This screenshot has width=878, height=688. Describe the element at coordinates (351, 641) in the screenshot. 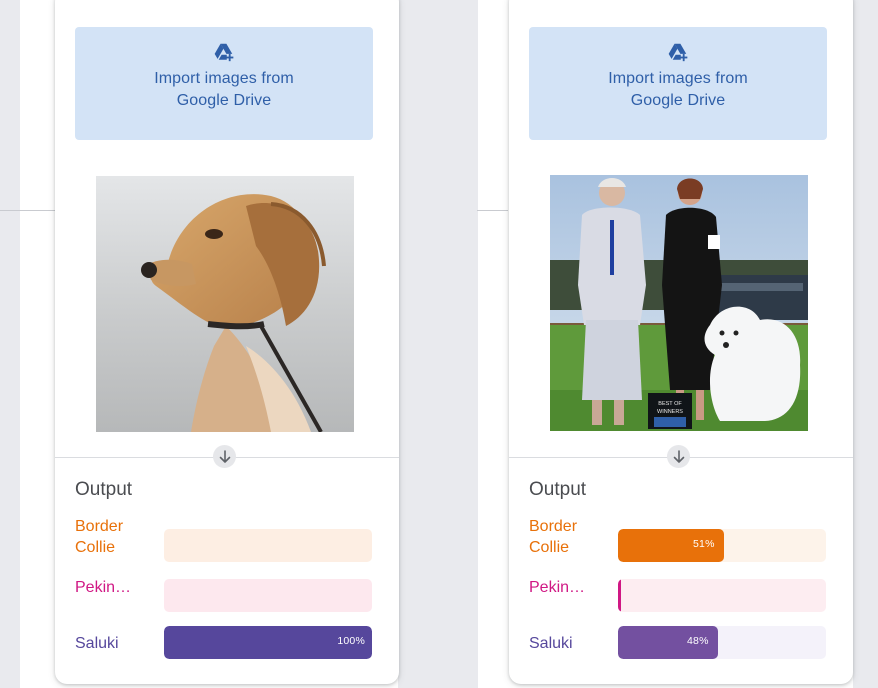

I see `probability-text-saluki: 100%` at that location.